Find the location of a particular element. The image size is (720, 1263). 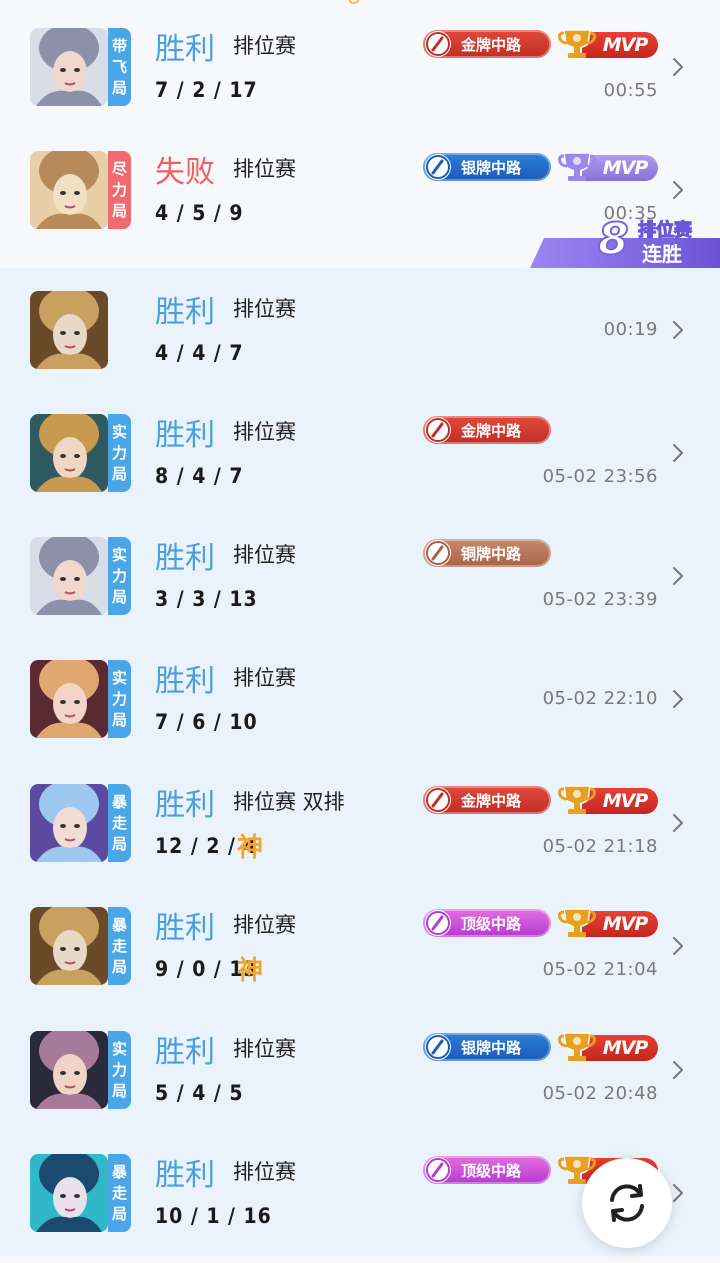

kda-score: 7 / 6 / 10 is located at coordinates (206, 722).